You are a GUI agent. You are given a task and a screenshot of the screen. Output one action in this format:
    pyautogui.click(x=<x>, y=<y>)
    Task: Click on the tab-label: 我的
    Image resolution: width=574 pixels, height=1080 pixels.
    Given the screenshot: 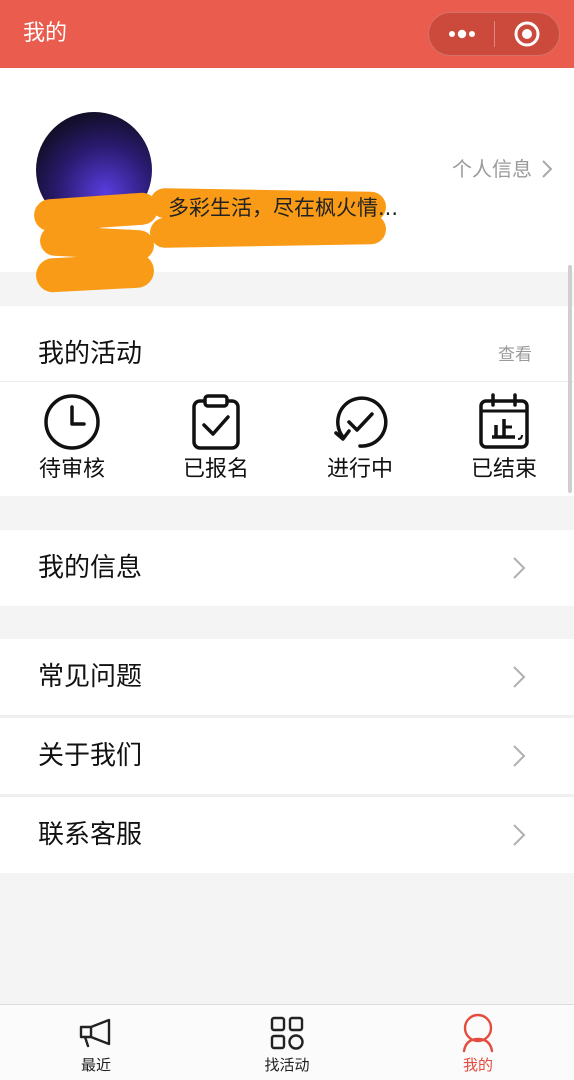 What is the action you would take?
    pyautogui.click(x=477, y=1065)
    